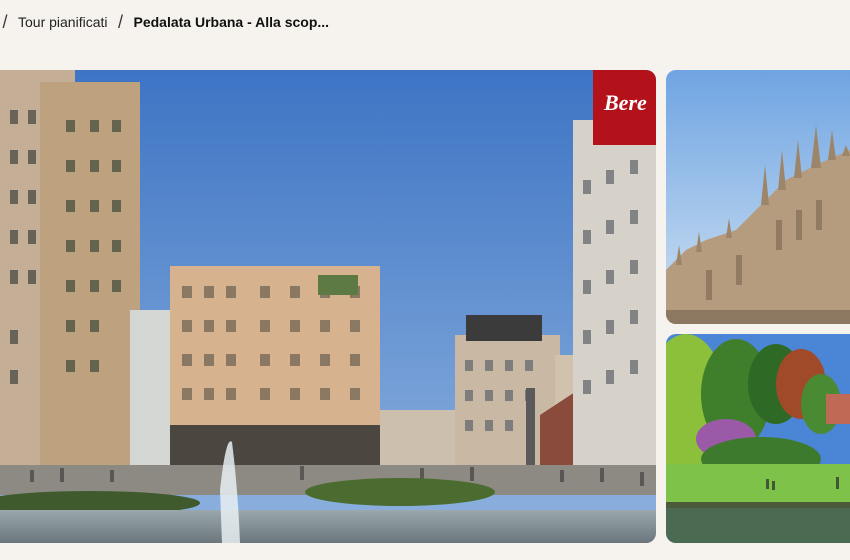 This screenshot has width=850, height=560. Describe the element at coordinates (63, 22) in the screenshot. I see `breadcrumb-link-tour-pianificati: Tour pianificati` at that location.